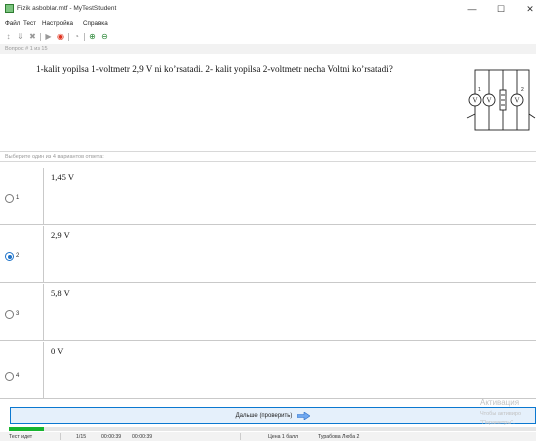  What do you see at coordinates (264, 415) in the screenshot?
I see `next-button-label: Дальше (проверить)` at bounding box center [264, 415].